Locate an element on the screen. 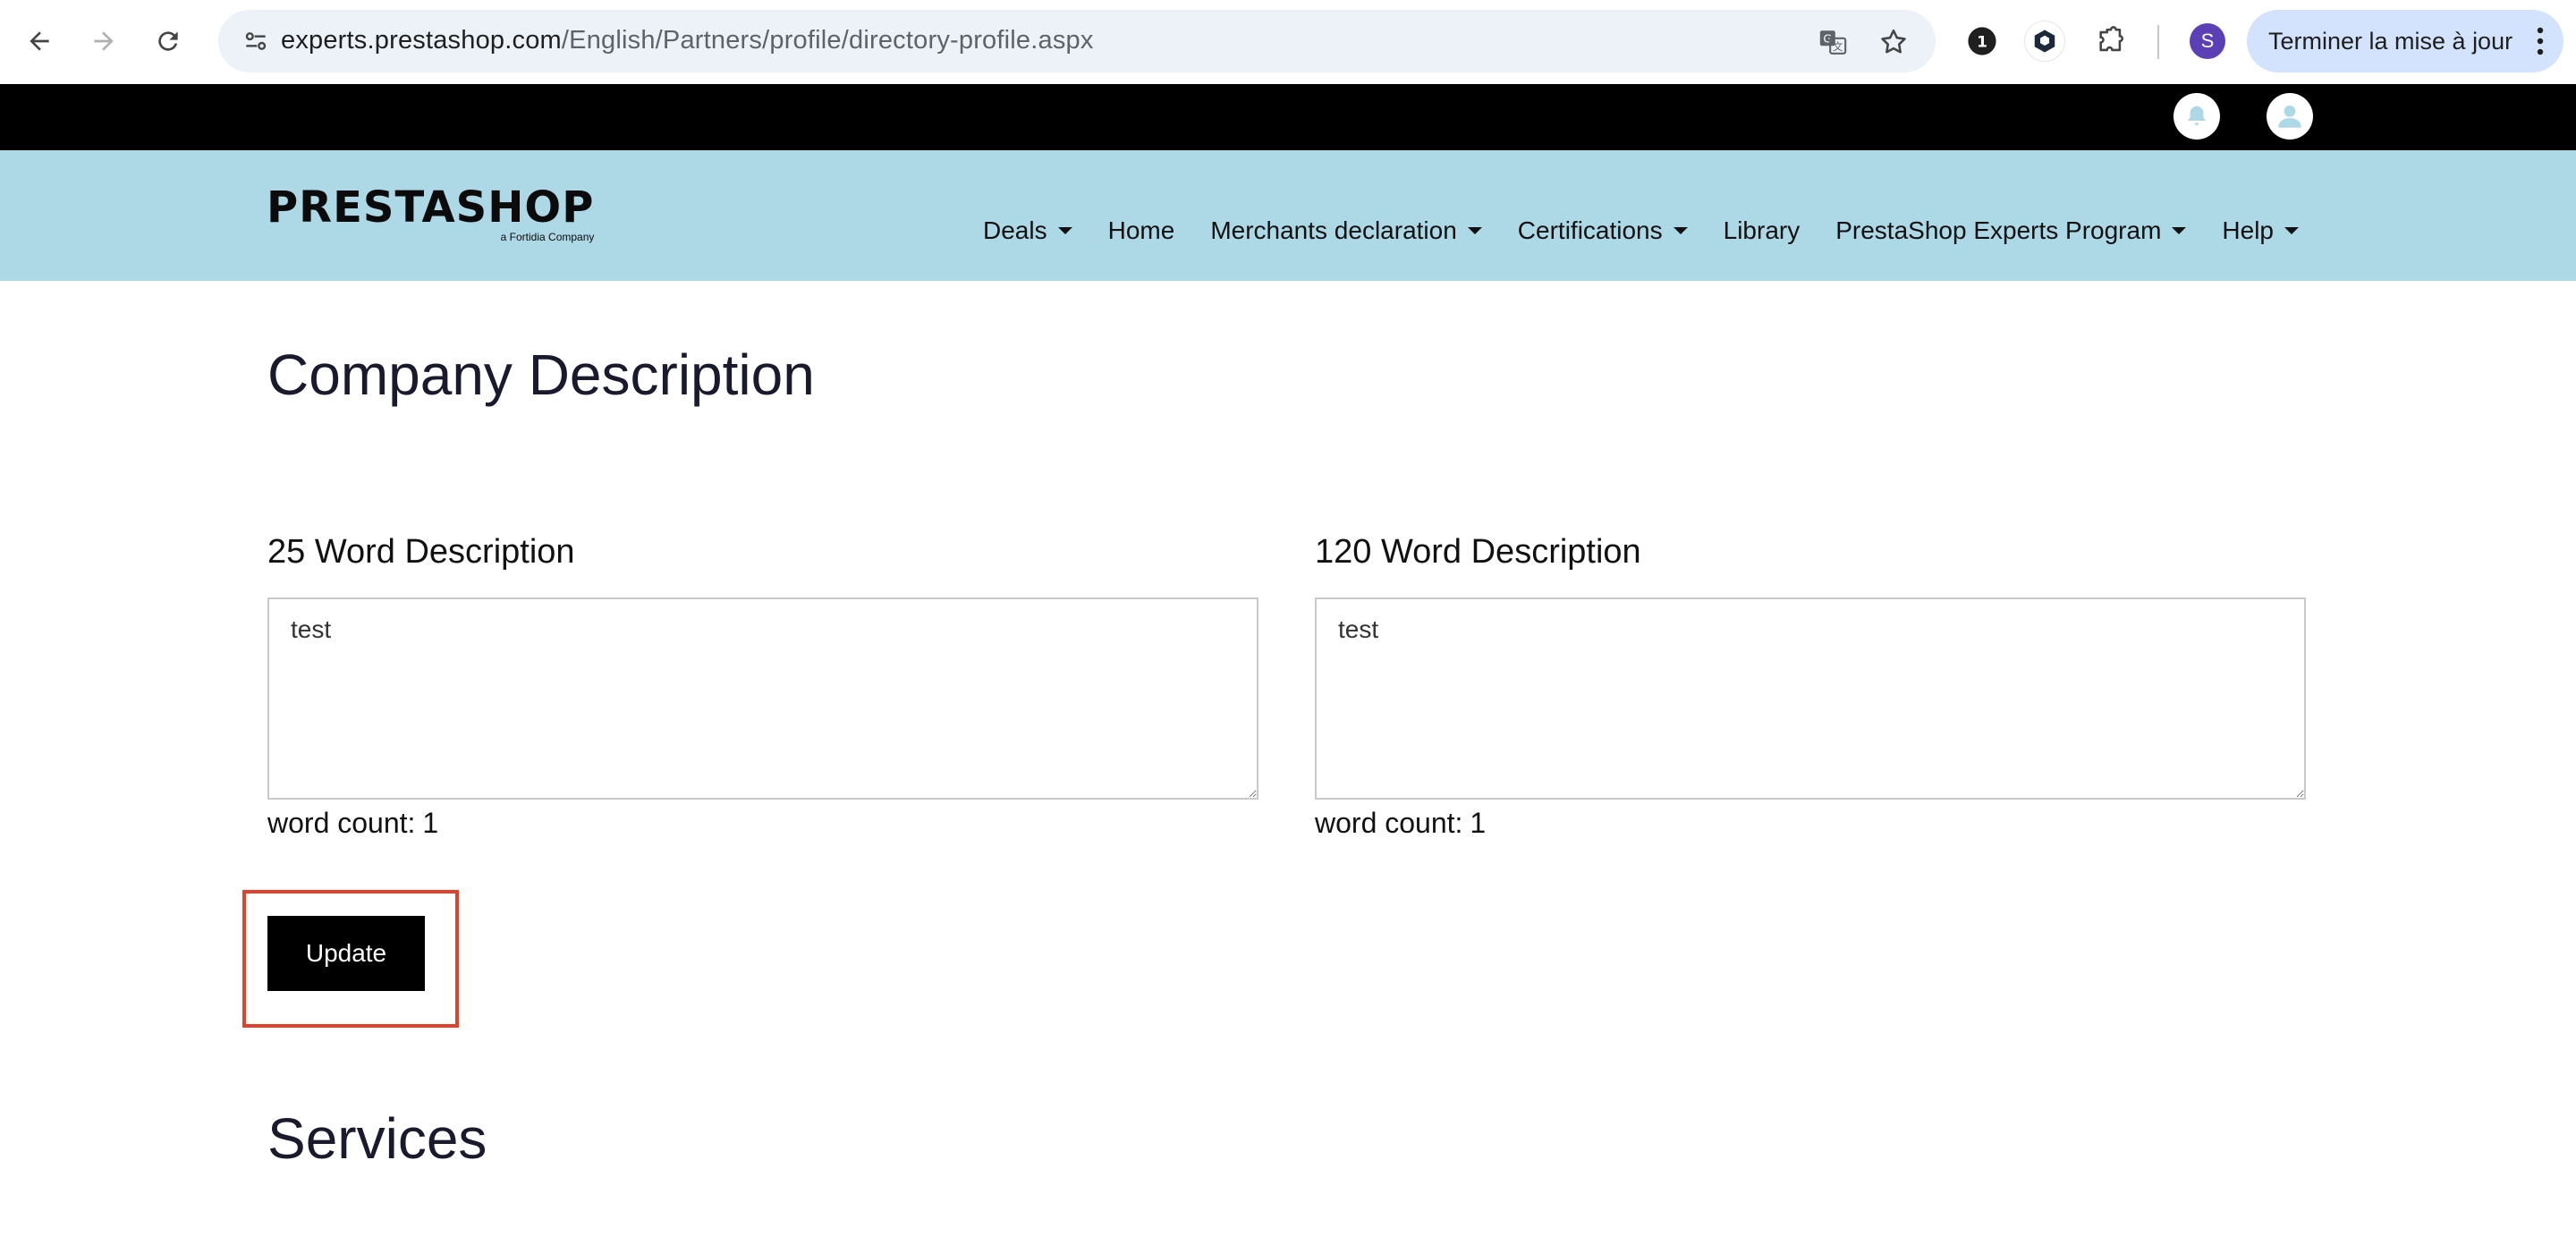 This screenshot has height=1245, width=2576. password-manager-extension: 1 is located at coordinates (1982, 41).